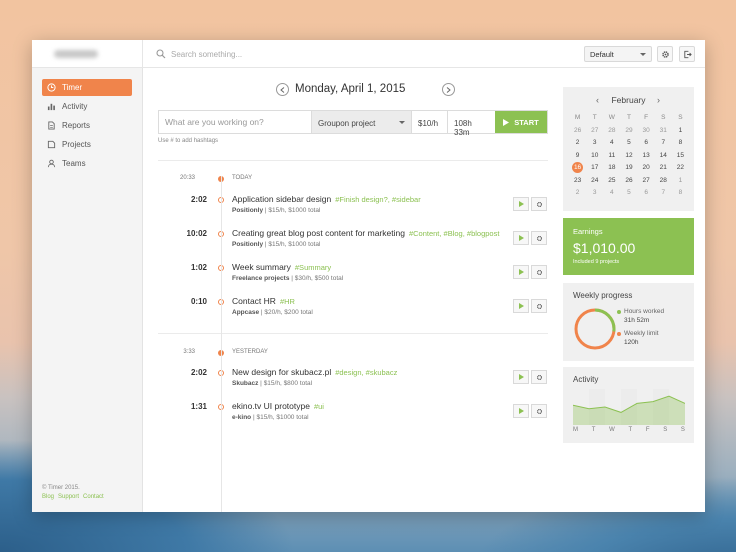 The height and width of the screenshot is (552, 736). What do you see at coordinates (611, 117) in the screenshot?
I see `calendar-dow: W` at bounding box center [611, 117].